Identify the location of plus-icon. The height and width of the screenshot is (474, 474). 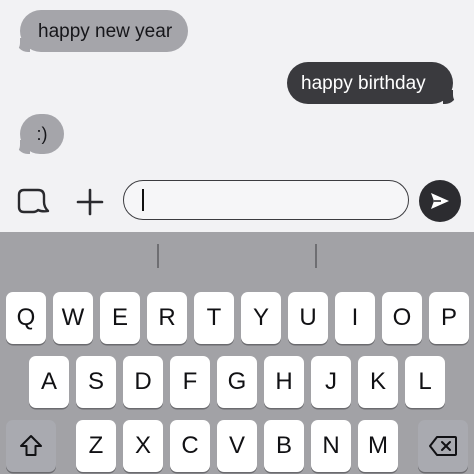
(90, 202).